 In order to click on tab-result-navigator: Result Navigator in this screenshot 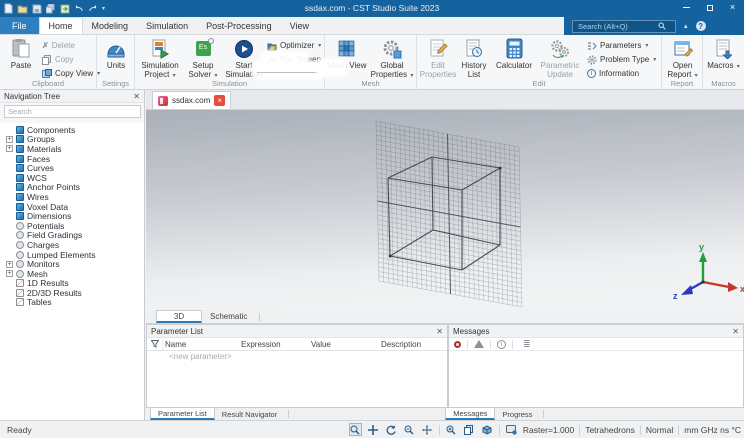, I will do `click(249, 414)`.